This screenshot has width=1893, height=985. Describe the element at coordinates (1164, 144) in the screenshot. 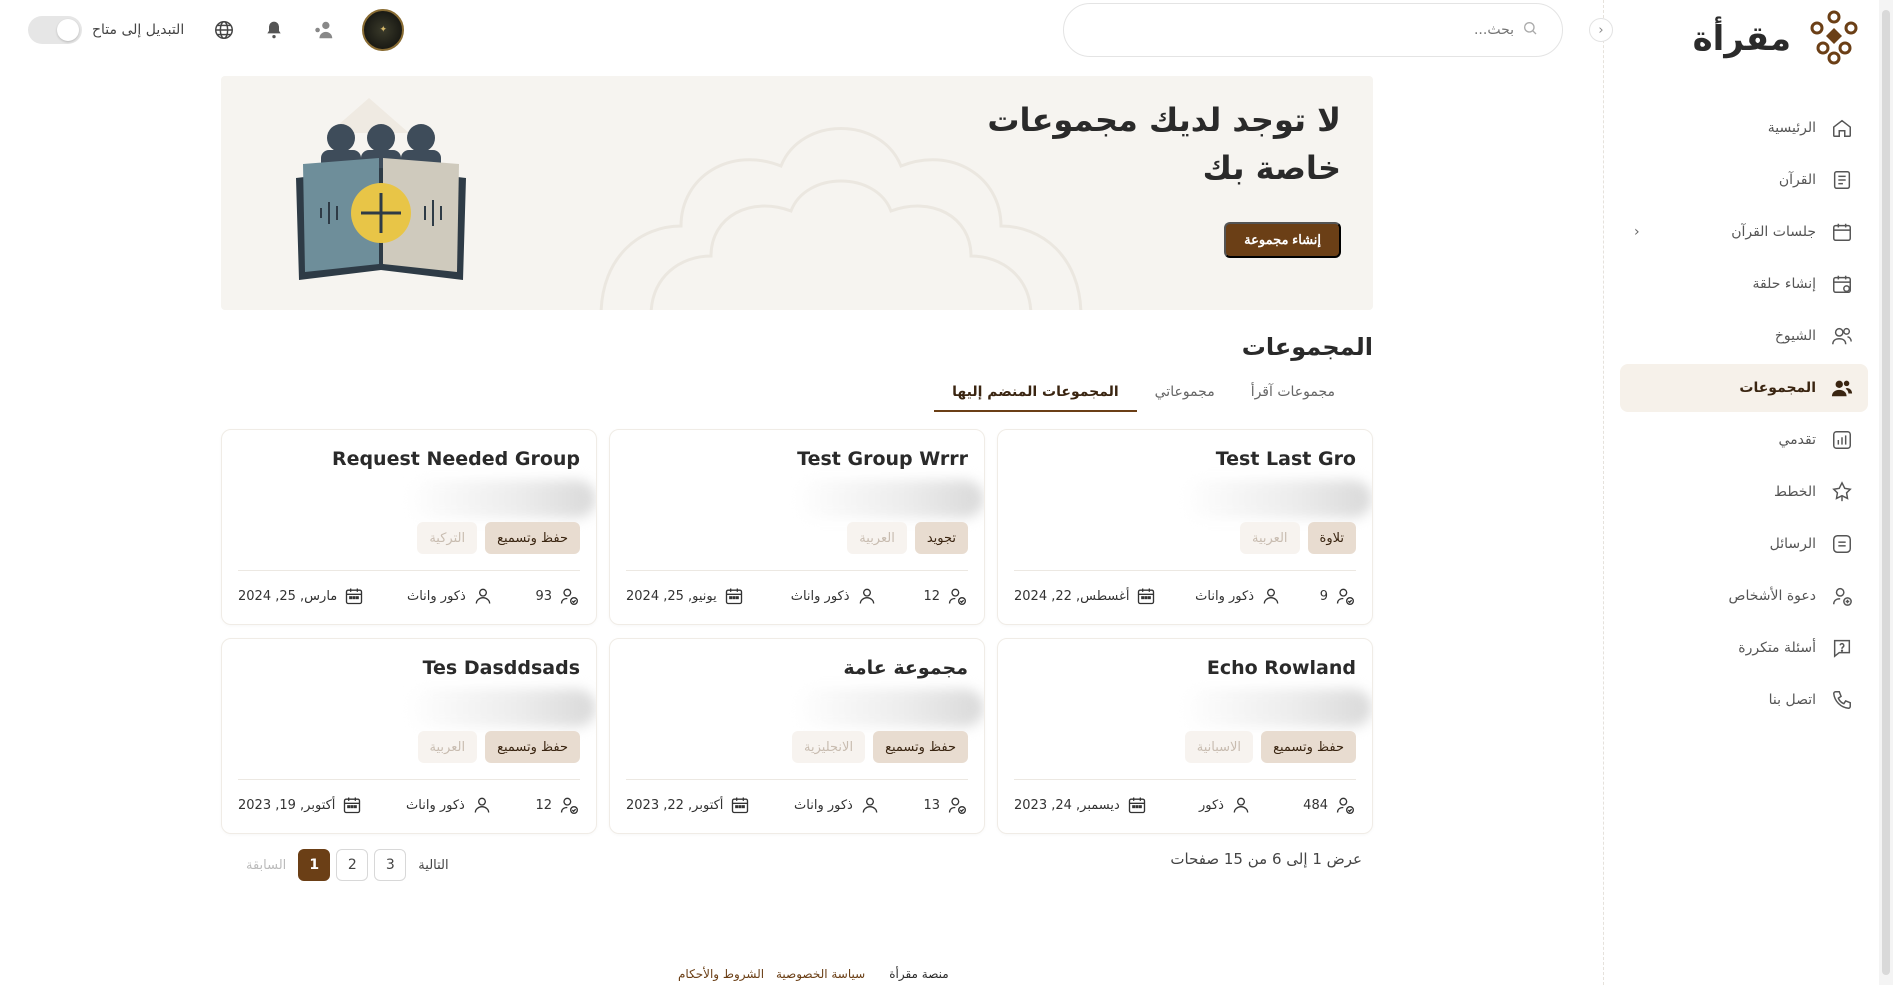

I see `banner-title: لا توجد لديك مجموعات خاصة بك` at that location.